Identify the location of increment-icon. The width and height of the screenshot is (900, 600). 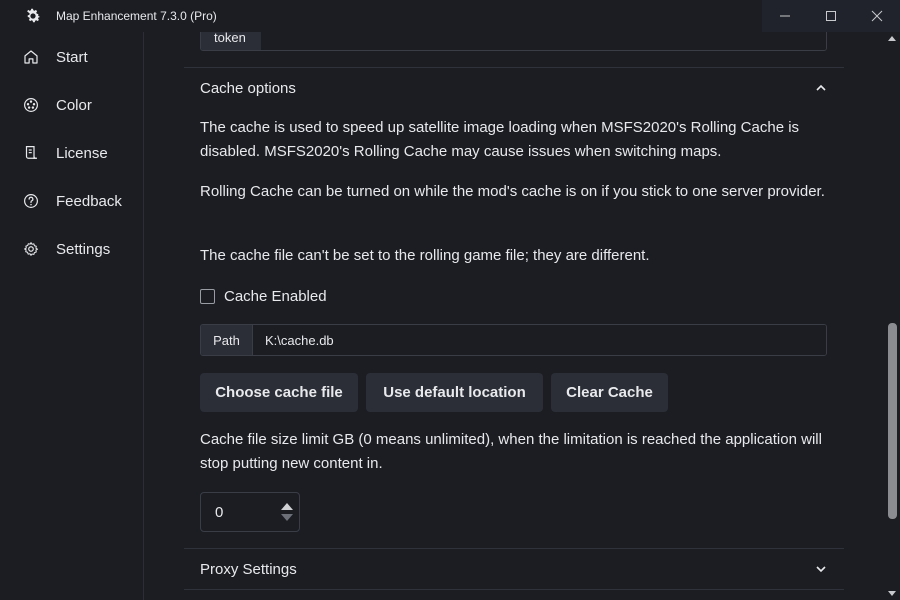
(287, 506).